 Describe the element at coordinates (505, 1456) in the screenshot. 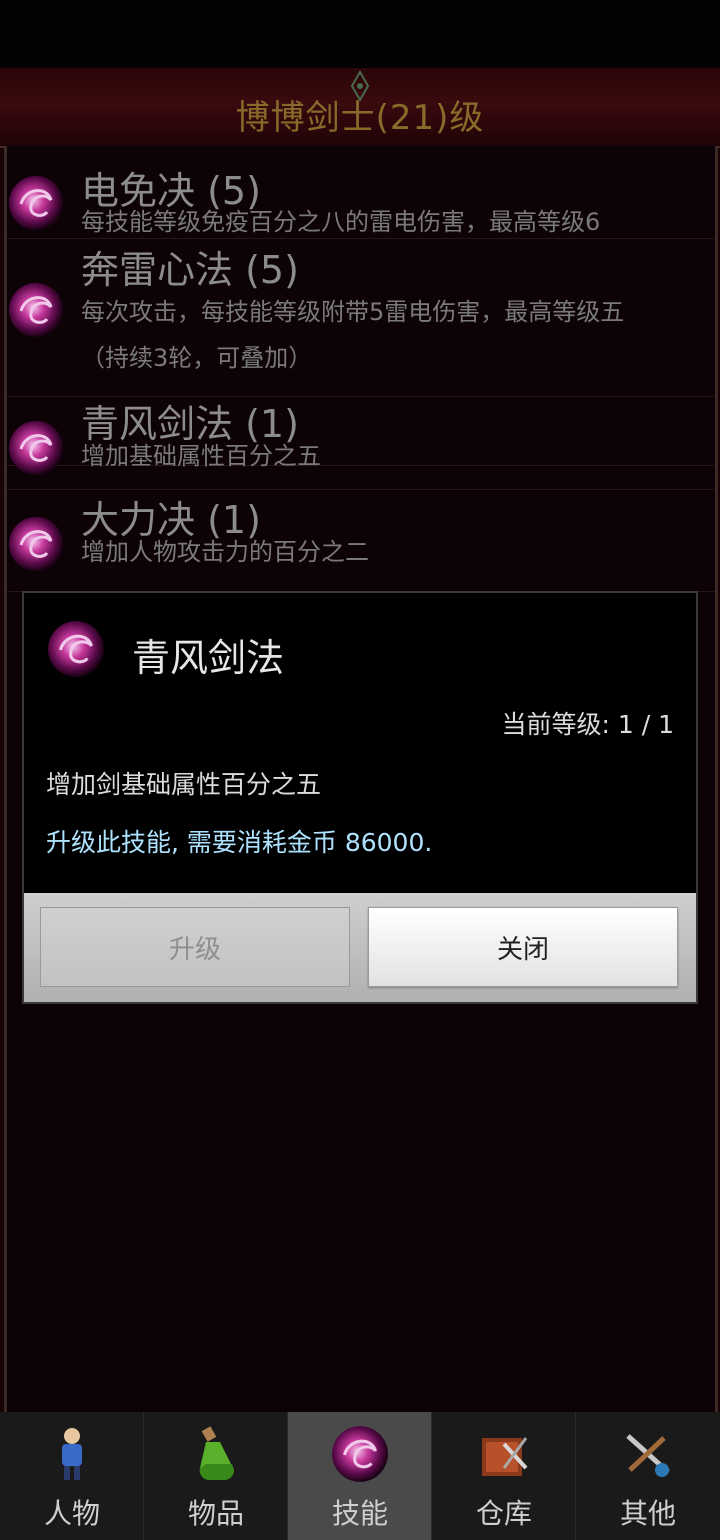

I see `warehouse-icon` at that location.